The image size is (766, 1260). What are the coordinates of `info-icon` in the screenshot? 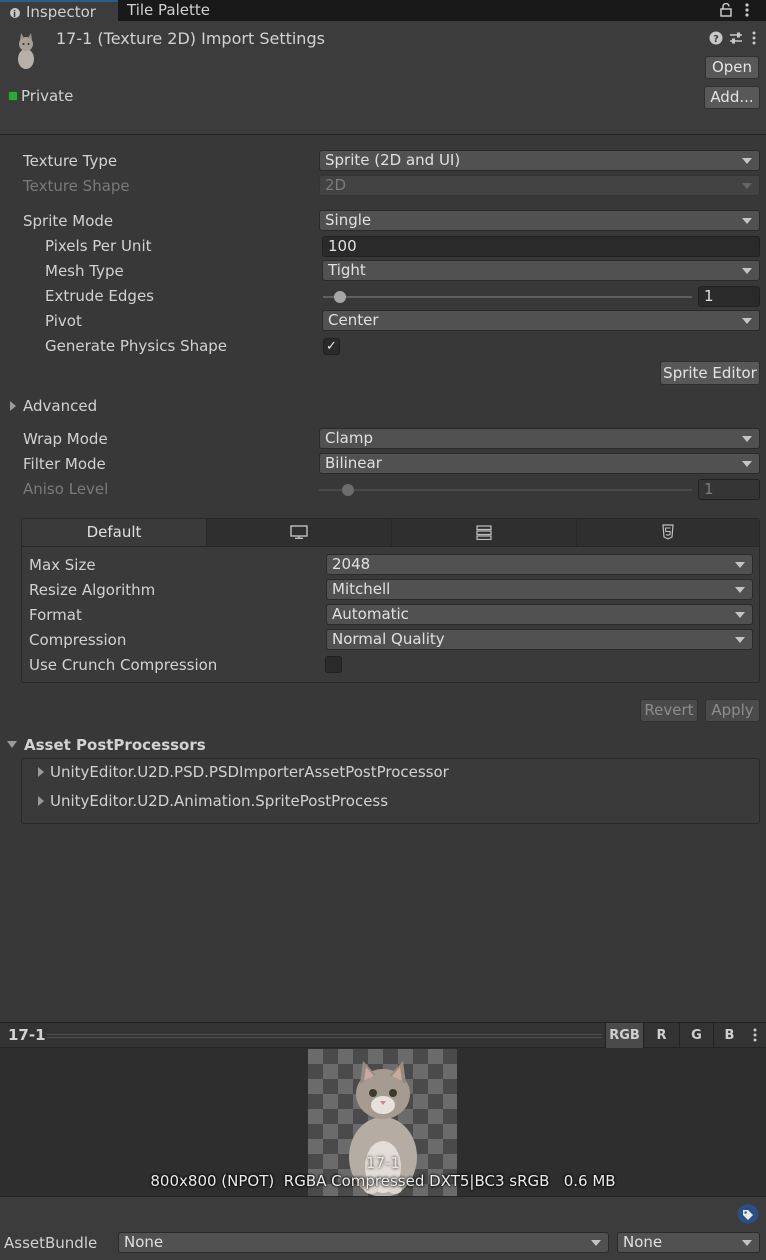 It's located at (15, 15).